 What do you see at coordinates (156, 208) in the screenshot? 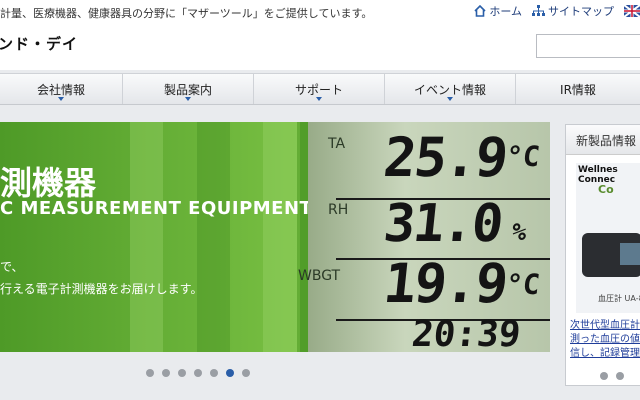
I see `hero-subtitle: C MEASUREMENT EQUIPMENT` at bounding box center [156, 208].